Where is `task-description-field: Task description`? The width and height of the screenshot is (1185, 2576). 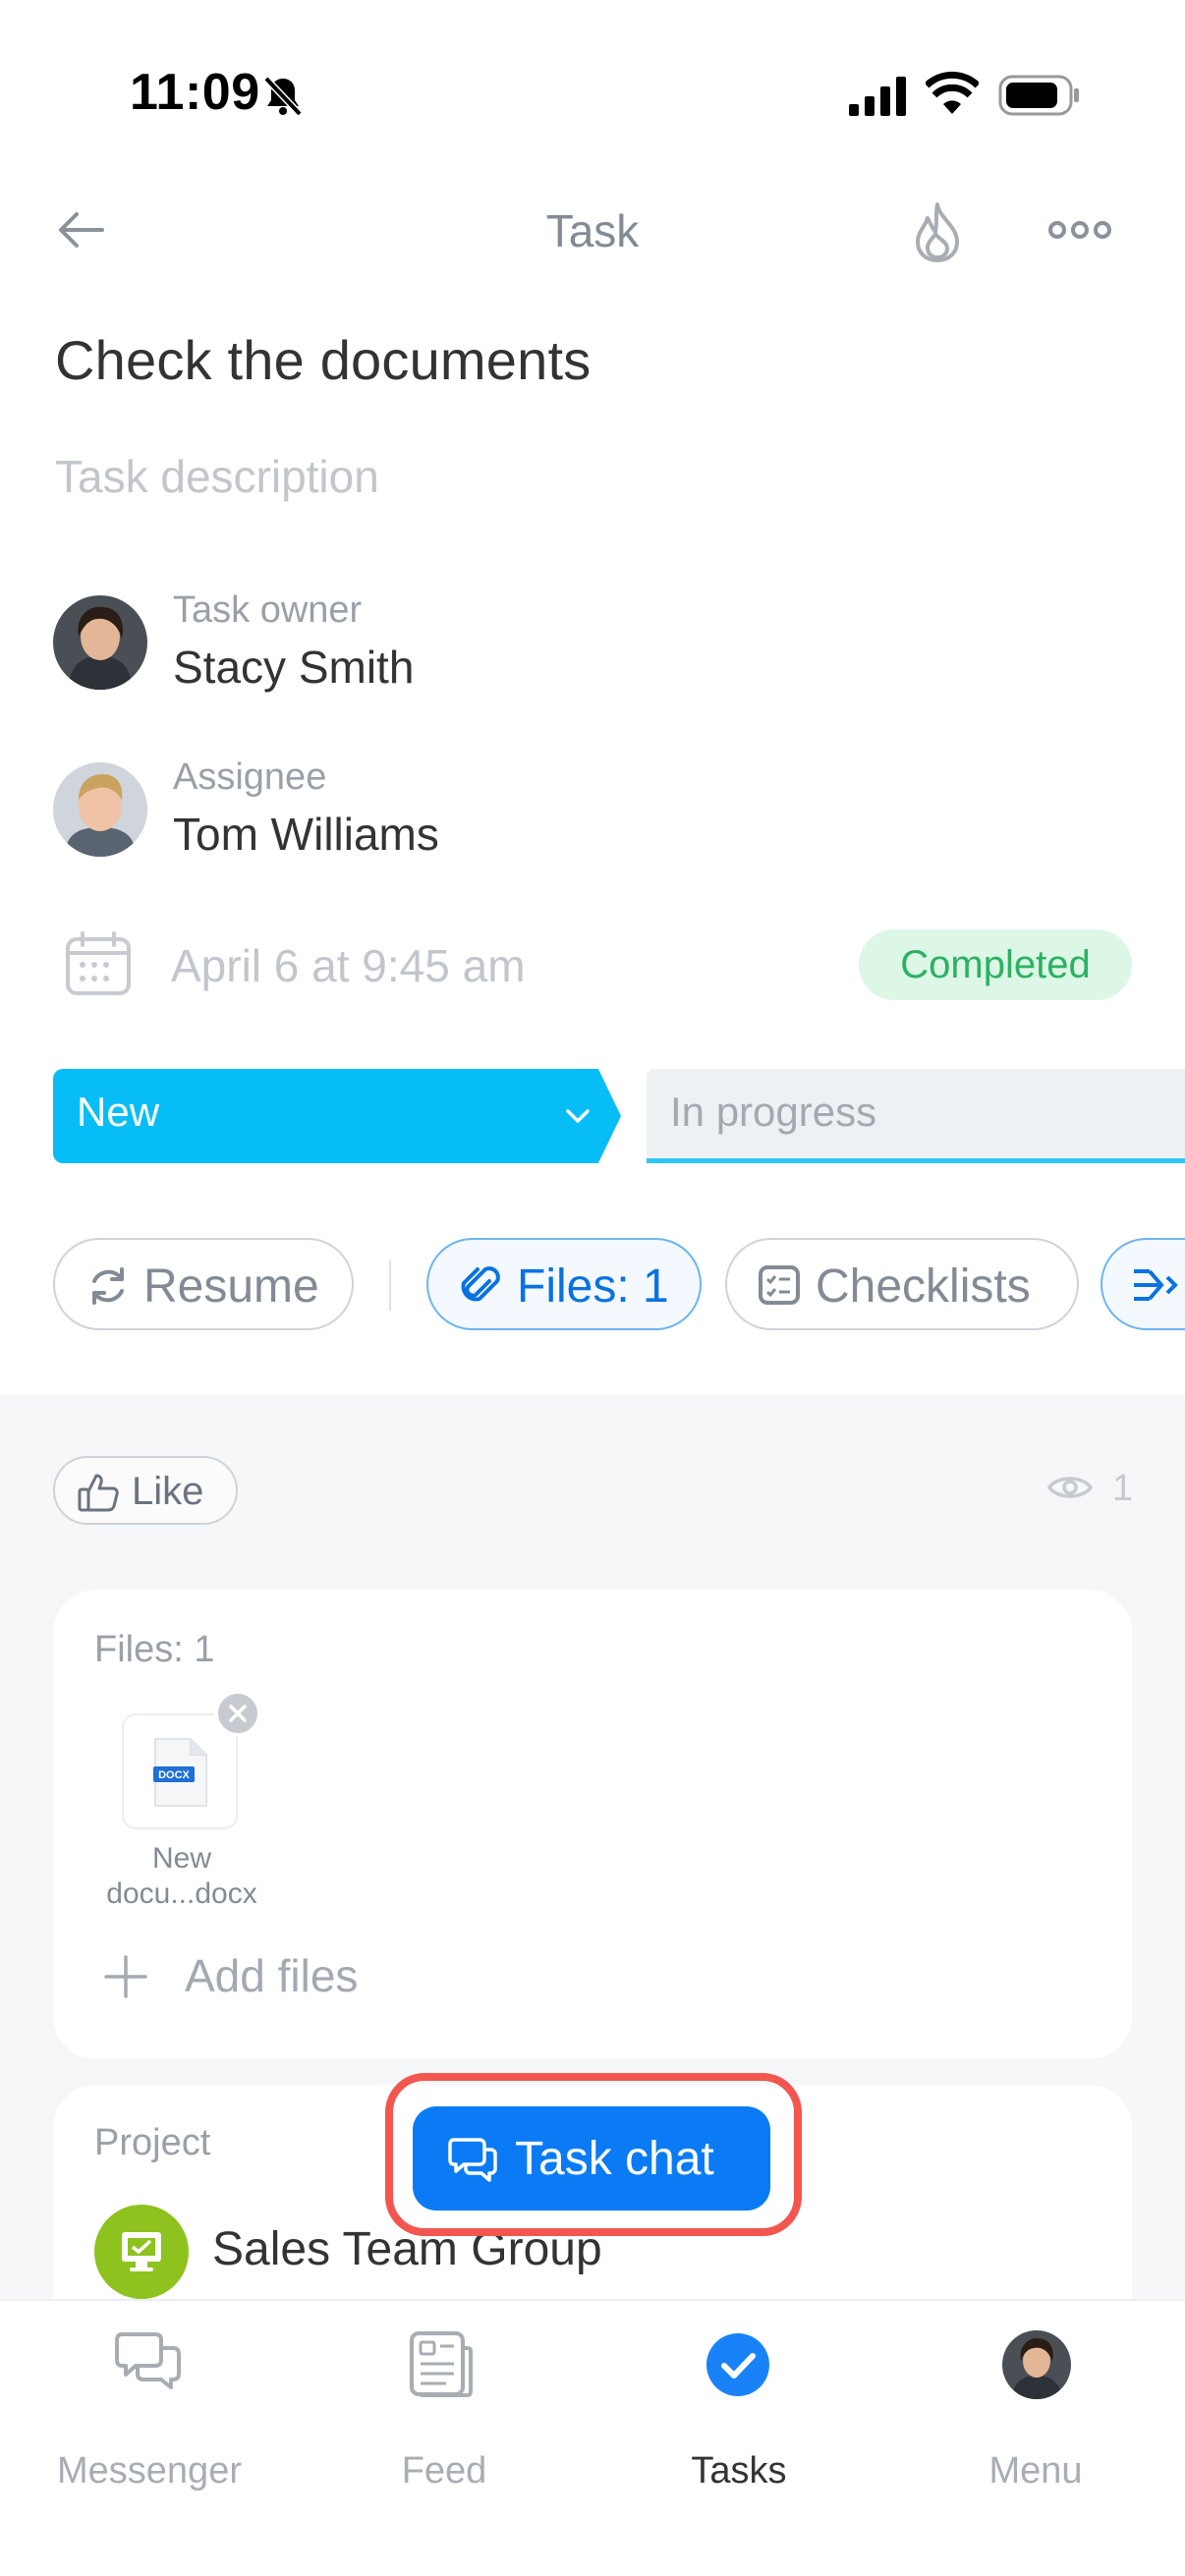 task-description-field: Task description is located at coordinates (217, 476).